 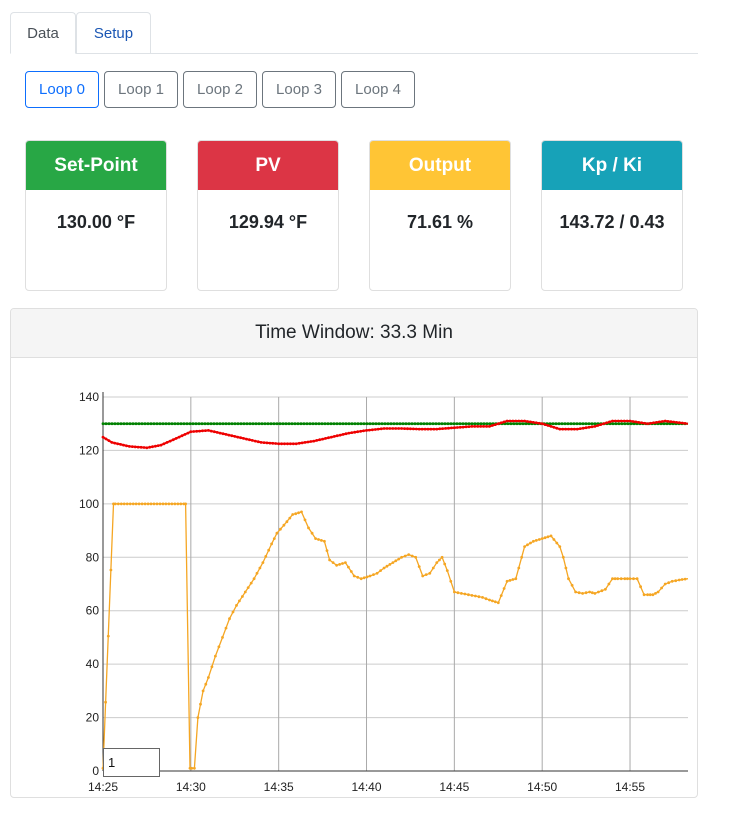 I want to click on x-tick-label: 14:55, so click(x=630, y=787).